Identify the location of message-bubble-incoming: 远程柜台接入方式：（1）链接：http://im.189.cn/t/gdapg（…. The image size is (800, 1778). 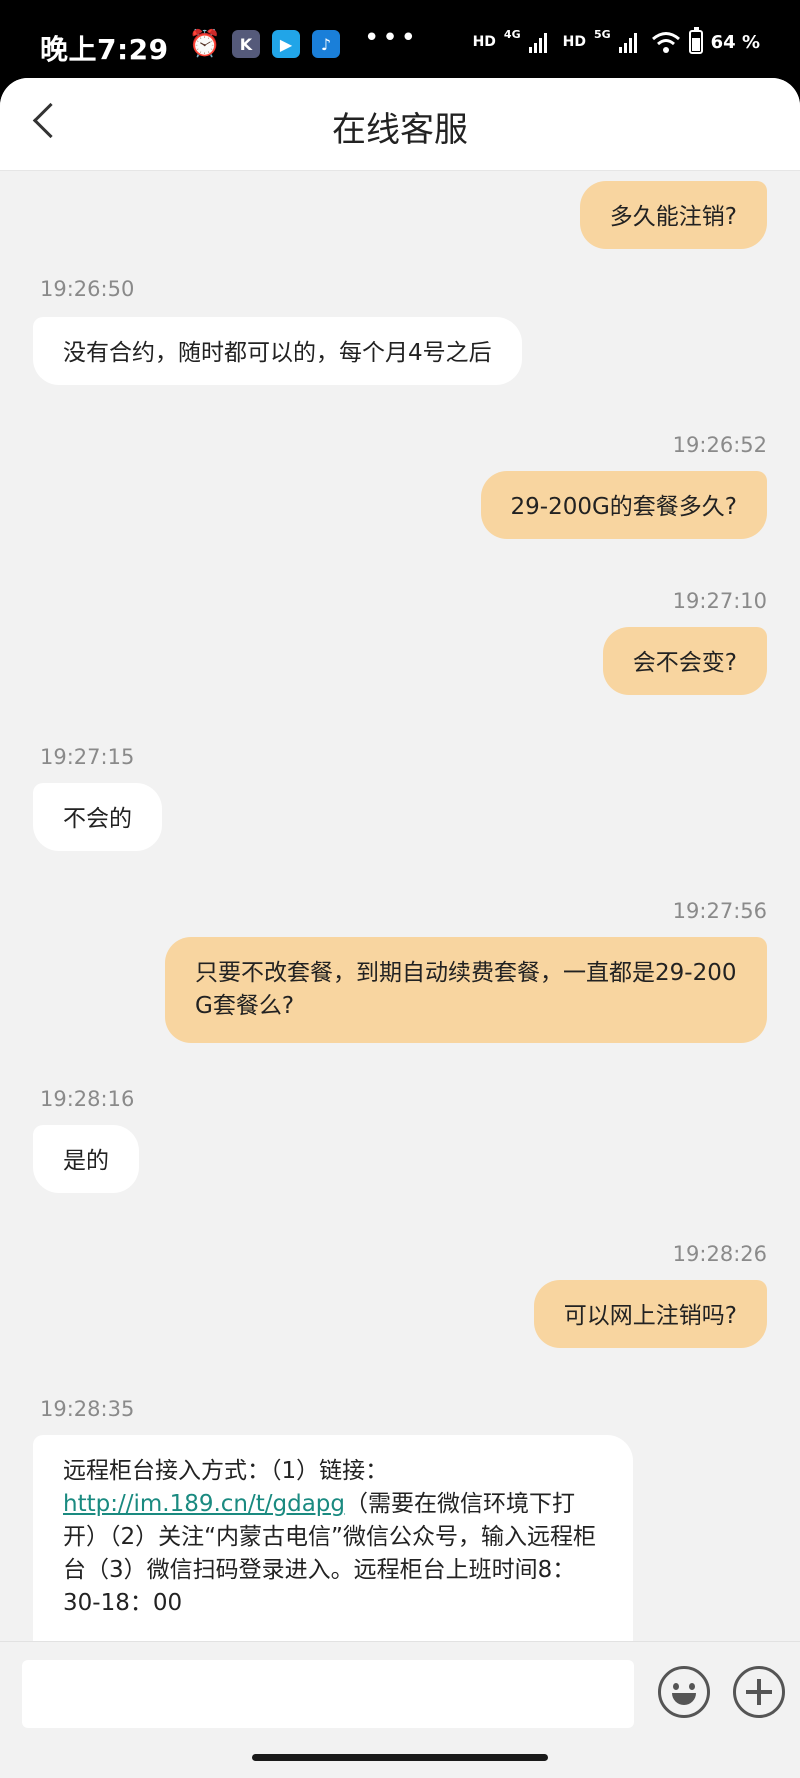
(333, 1538).